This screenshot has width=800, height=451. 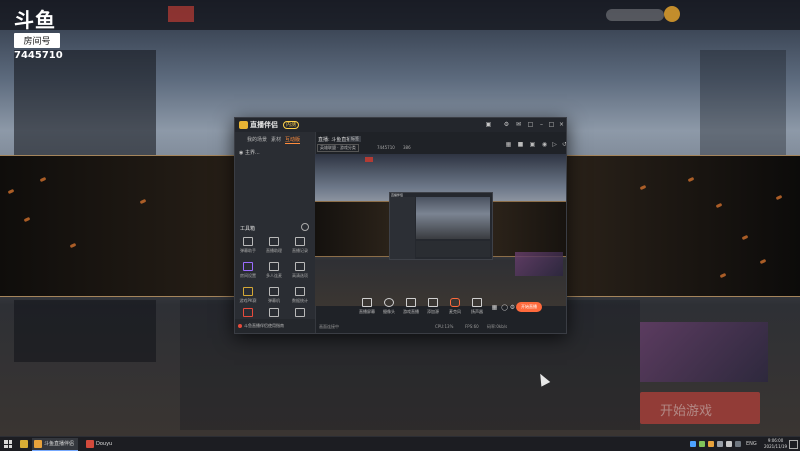 What do you see at coordinates (793, 444) in the screenshot?
I see `notification-icon` at bounding box center [793, 444].